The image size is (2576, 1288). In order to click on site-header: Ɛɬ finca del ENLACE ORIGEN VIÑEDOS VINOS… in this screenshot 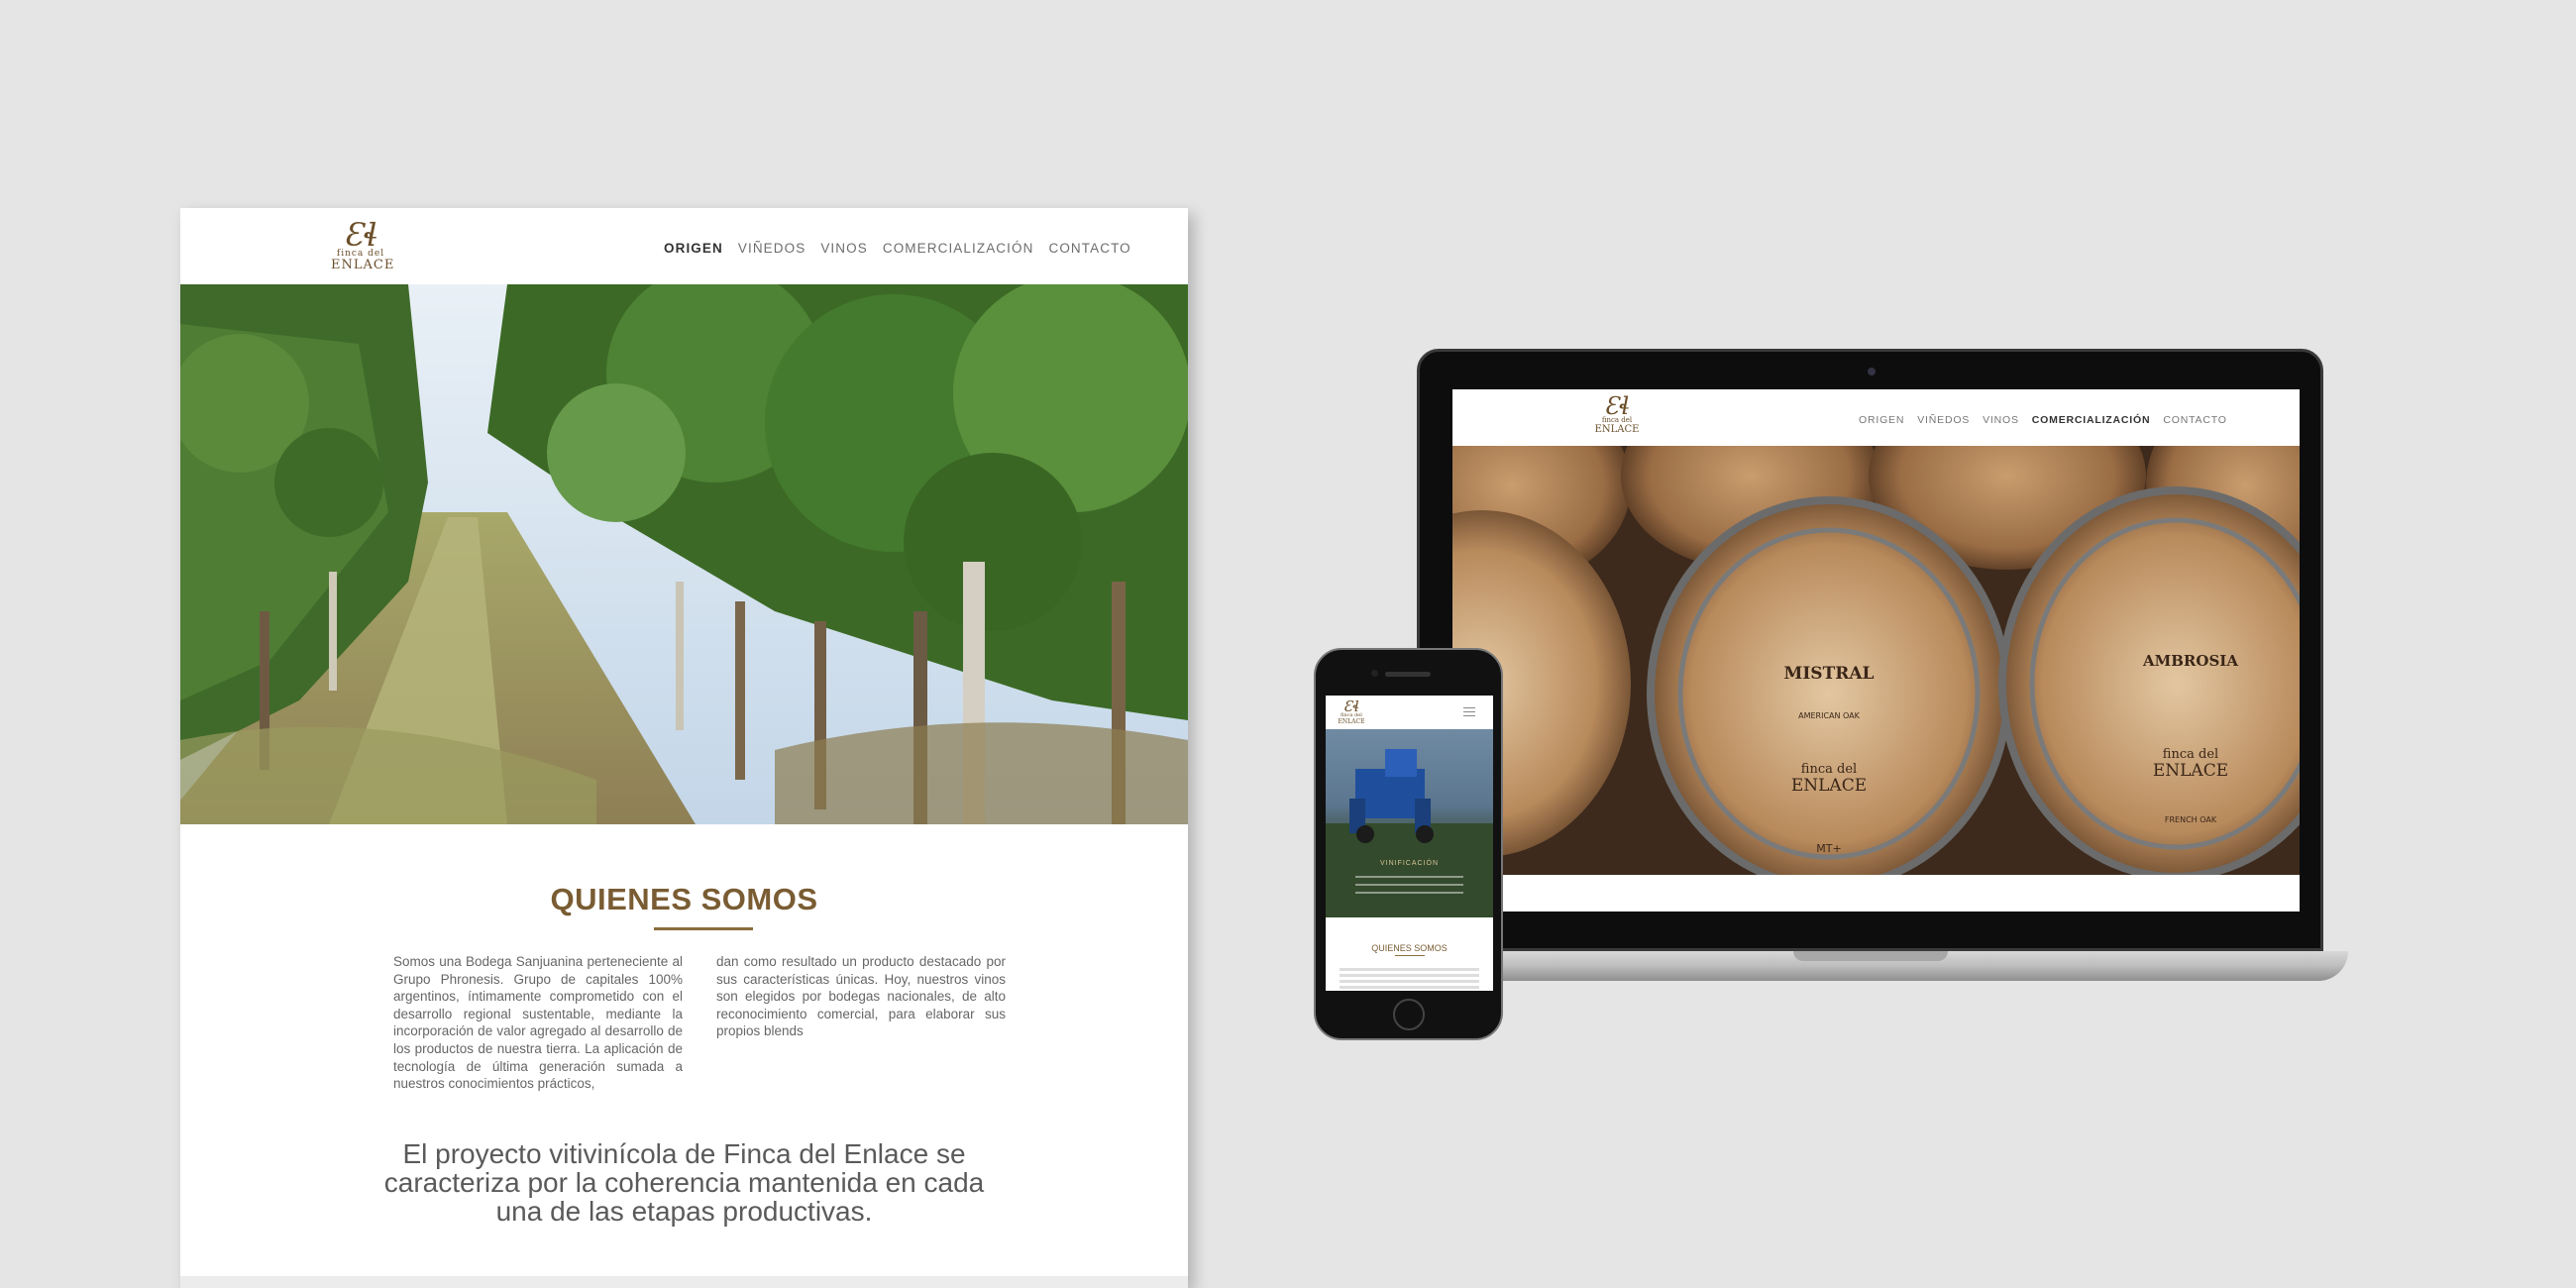, I will do `click(684, 246)`.